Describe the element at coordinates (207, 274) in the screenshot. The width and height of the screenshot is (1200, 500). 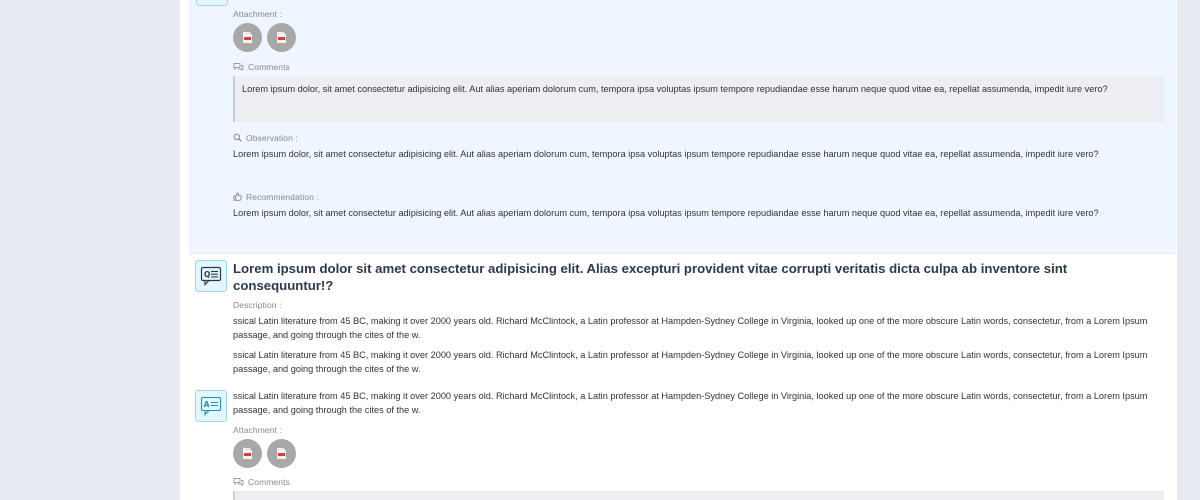
I see `svg-text: Q` at that location.